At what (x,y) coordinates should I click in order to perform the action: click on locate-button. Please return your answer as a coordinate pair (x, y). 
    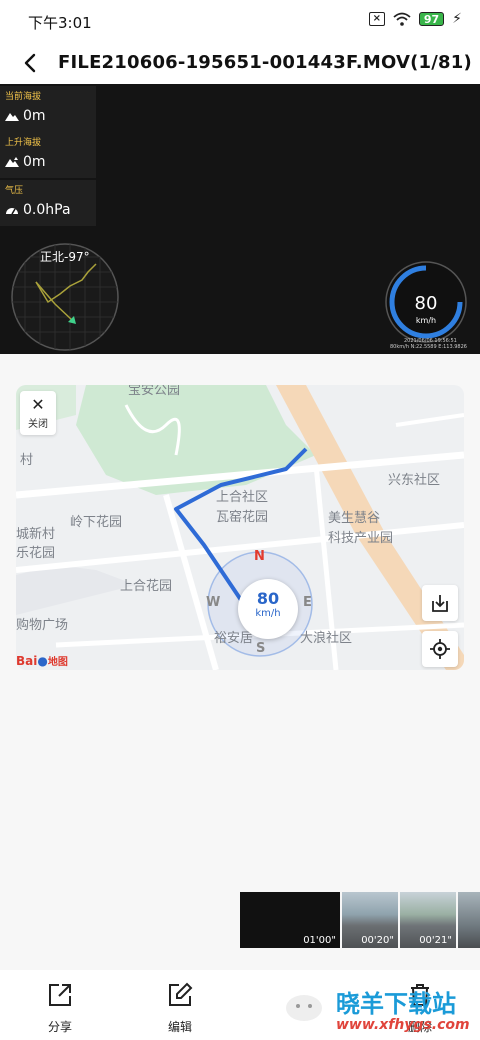
    Looking at the image, I should click on (440, 649).